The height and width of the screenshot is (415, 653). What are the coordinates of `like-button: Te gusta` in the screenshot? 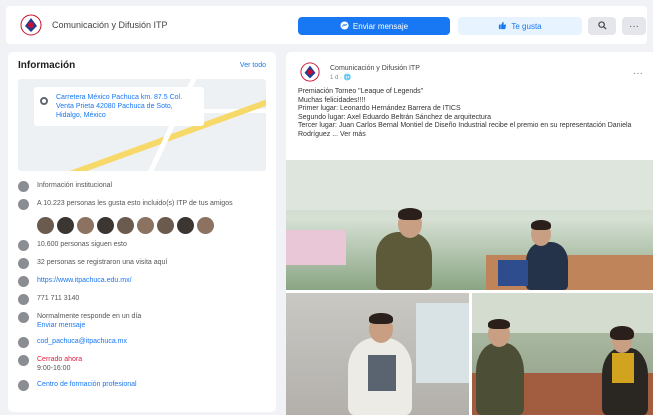 It's located at (520, 26).